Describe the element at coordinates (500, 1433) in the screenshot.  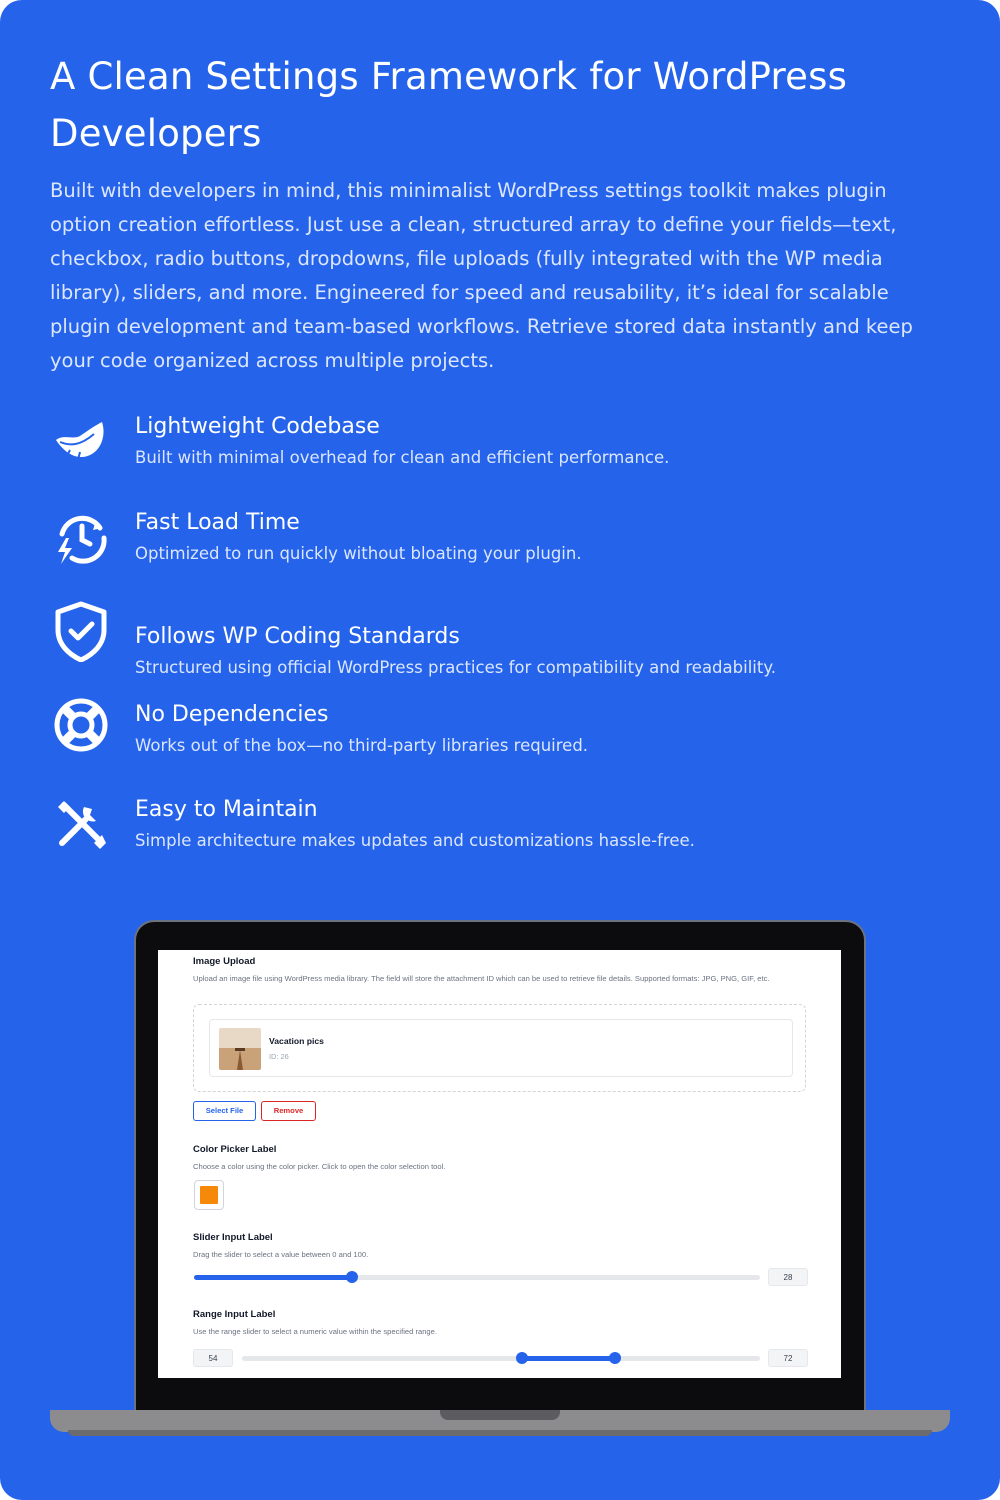
I see `laptop-base-shadow` at that location.